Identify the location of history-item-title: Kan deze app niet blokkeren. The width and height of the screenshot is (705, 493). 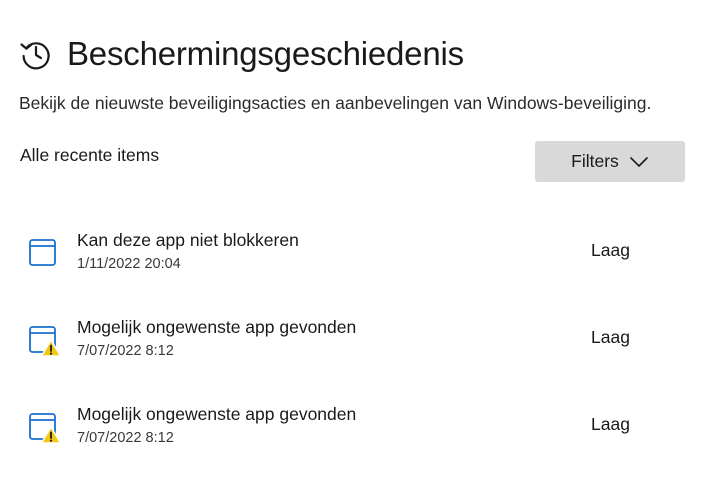
(188, 240).